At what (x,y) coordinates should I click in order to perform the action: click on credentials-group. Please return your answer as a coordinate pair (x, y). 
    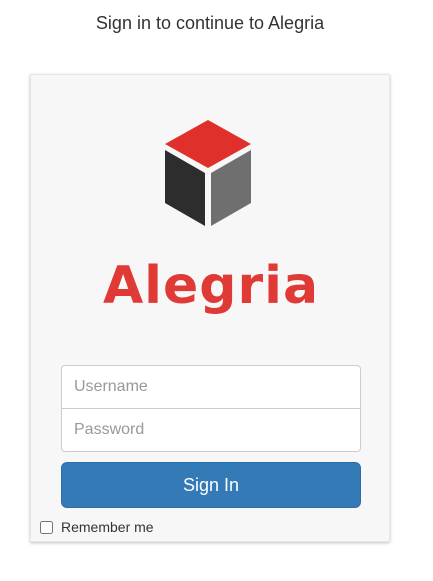
    Looking at the image, I should click on (211, 408).